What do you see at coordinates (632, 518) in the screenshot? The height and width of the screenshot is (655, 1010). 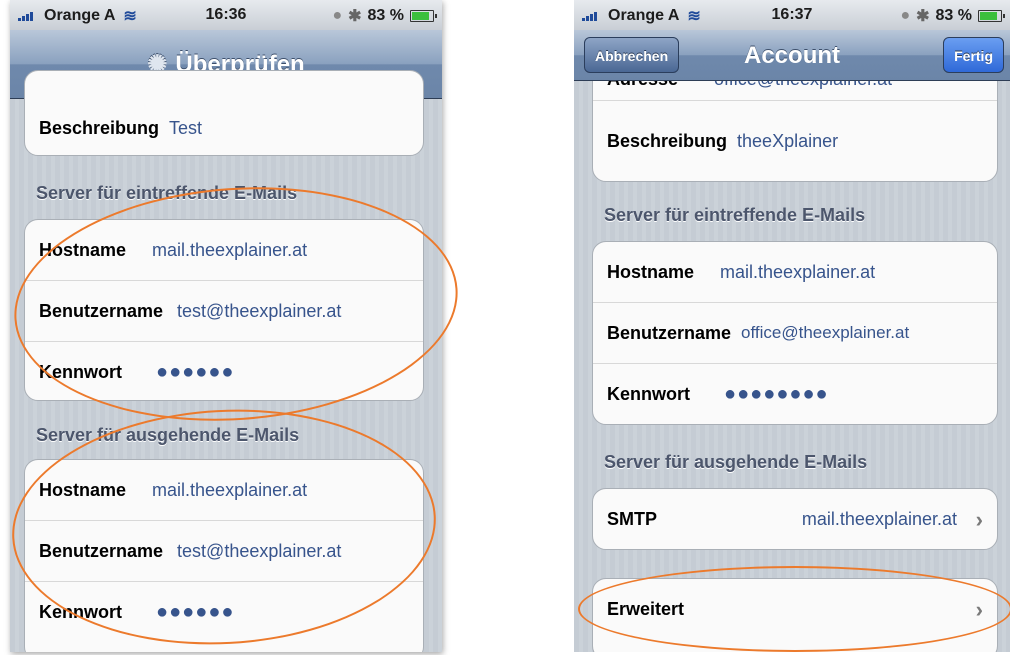 I see `smtp-label: SMTP` at bounding box center [632, 518].